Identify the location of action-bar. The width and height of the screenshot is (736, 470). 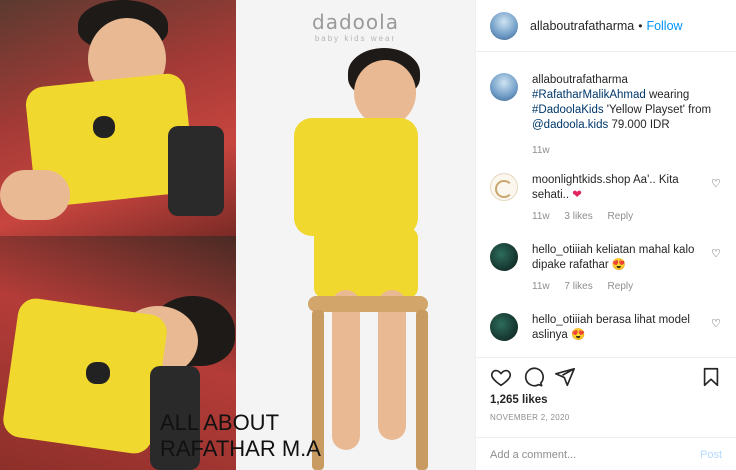
(606, 378).